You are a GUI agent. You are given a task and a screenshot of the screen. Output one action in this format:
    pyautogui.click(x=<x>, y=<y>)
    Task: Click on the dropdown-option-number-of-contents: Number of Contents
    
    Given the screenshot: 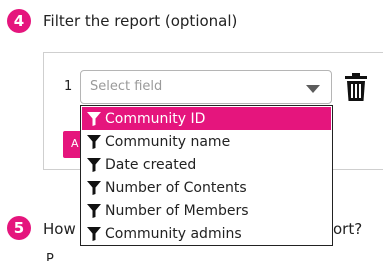 What is the action you would take?
    pyautogui.click(x=206, y=187)
    